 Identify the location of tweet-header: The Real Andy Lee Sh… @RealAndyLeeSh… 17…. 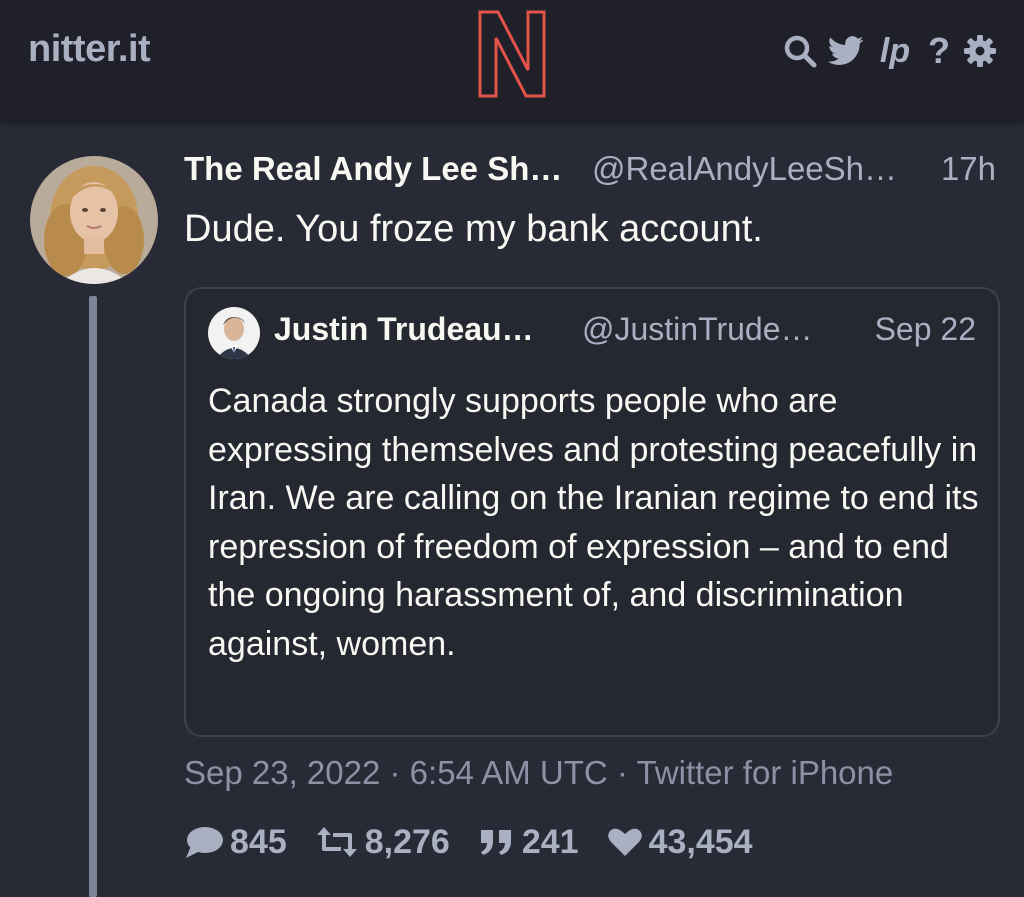
(592, 173).